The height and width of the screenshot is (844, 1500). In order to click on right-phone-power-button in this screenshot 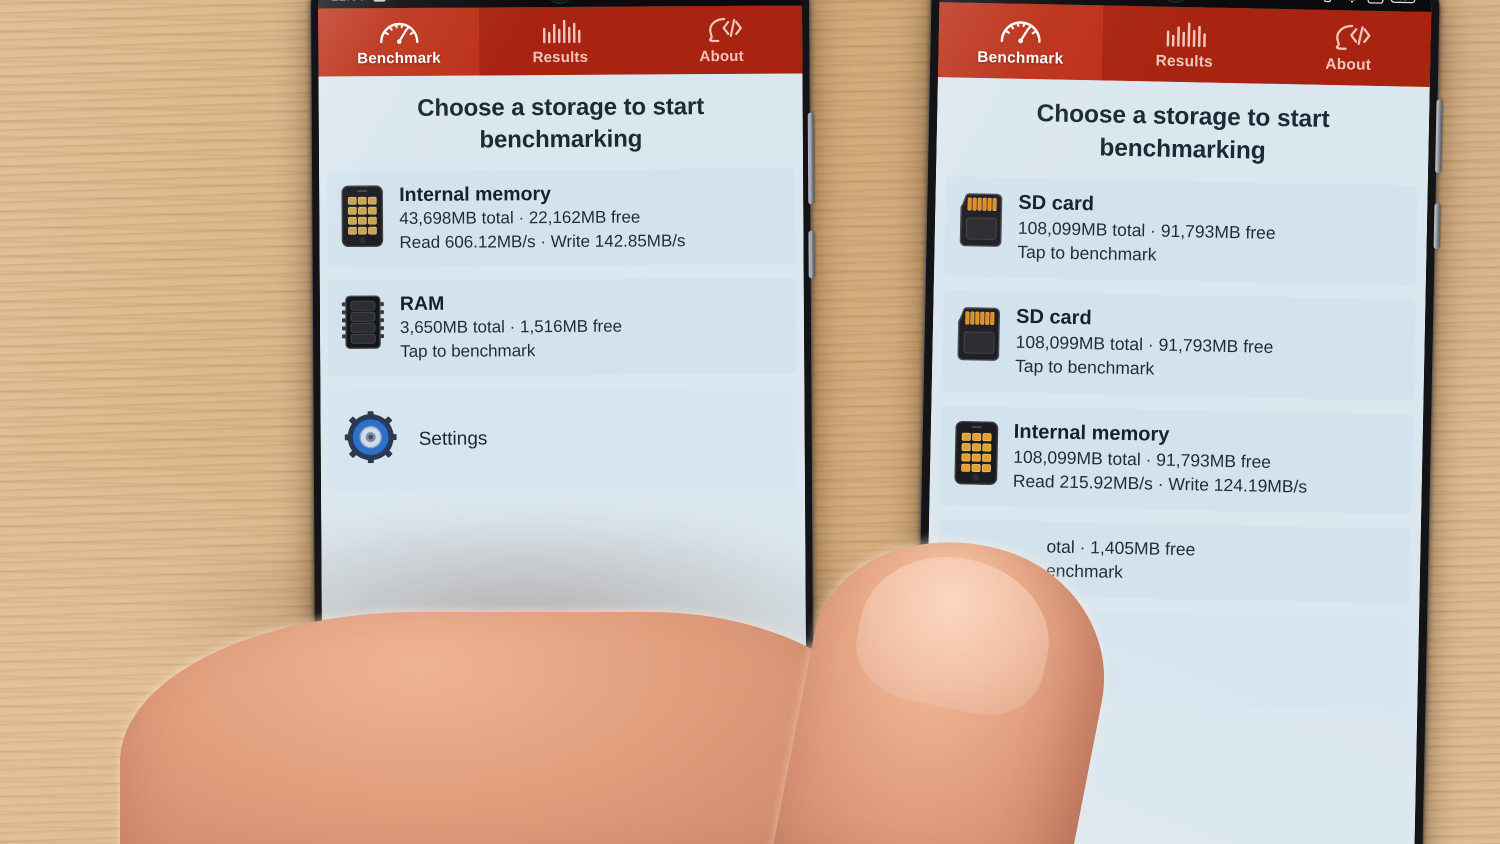, I will do `click(1437, 226)`.